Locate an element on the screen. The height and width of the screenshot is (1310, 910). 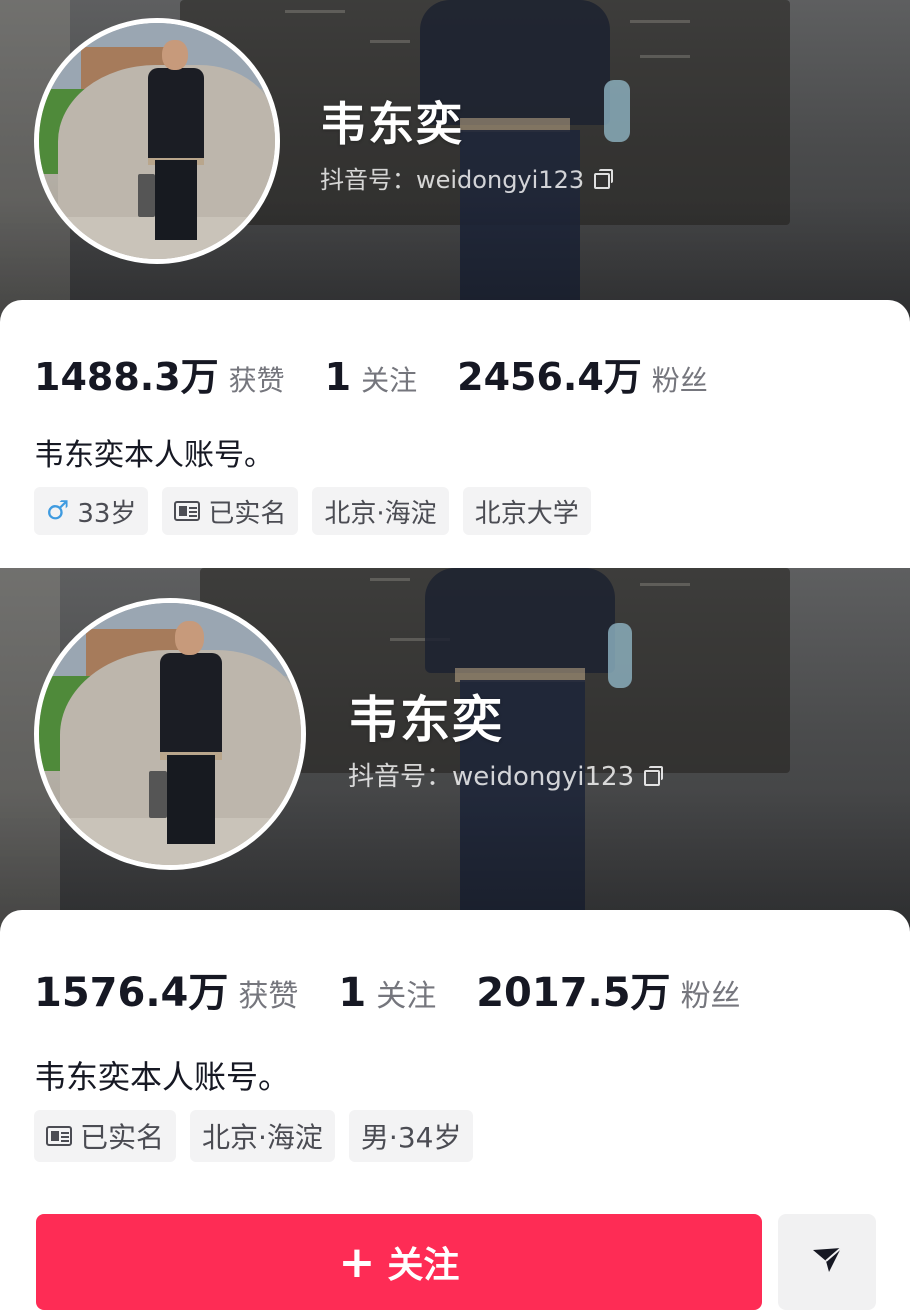
likes-count: 1488.3万 is located at coordinates (126, 377).